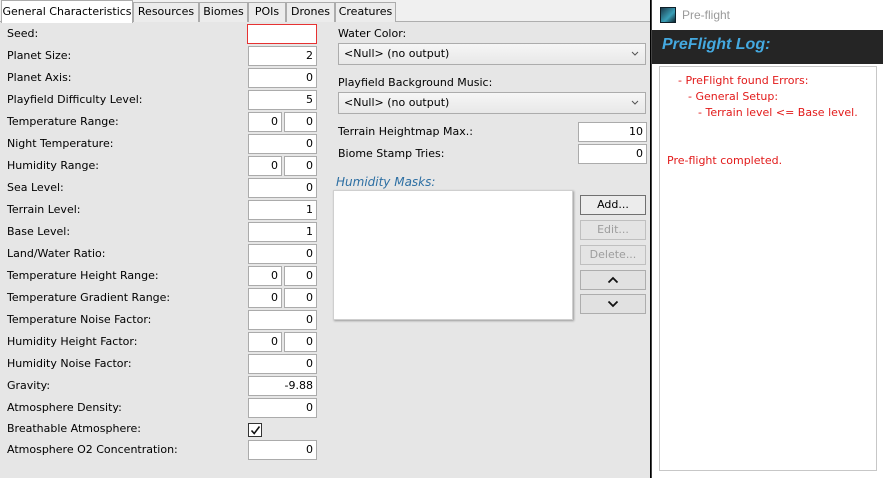  Describe the element at coordinates (405, 131) in the screenshot. I see `terrain-heightmap-max-label: Terrain Heightmap Max.:` at that location.